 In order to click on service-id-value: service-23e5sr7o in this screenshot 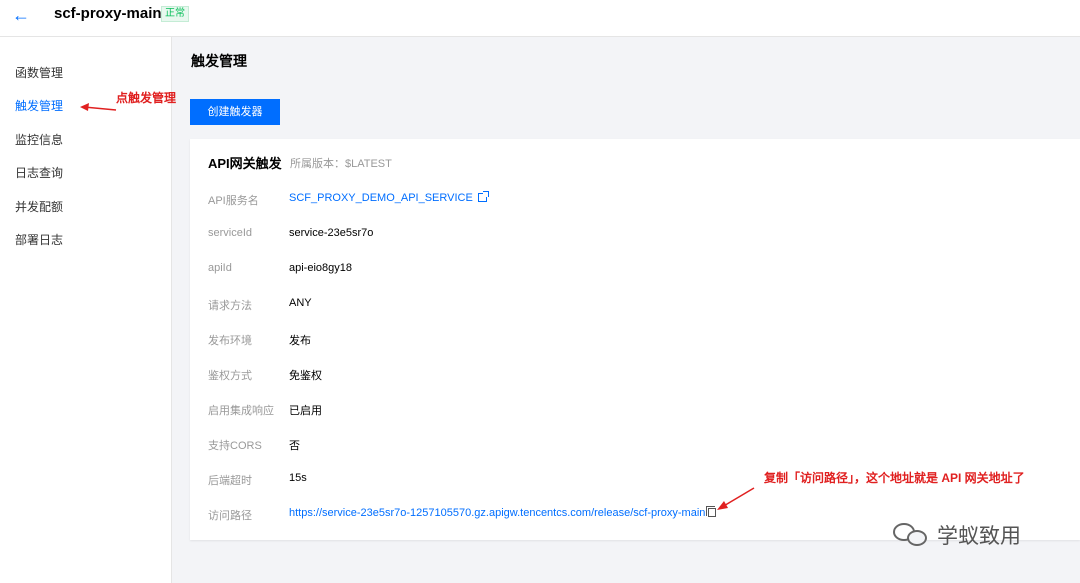, I will do `click(331, 233)`.